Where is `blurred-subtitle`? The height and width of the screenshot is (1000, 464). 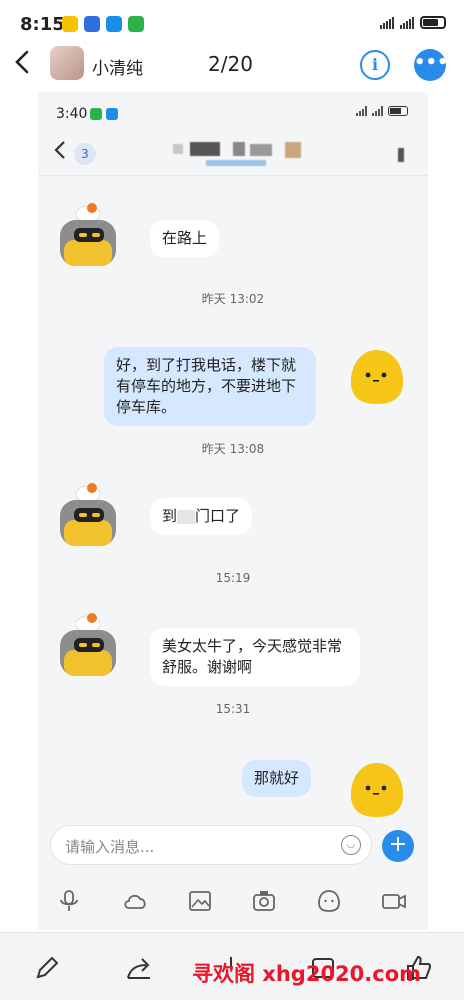
blurred-subtitle is located at coordinates (236, 163).